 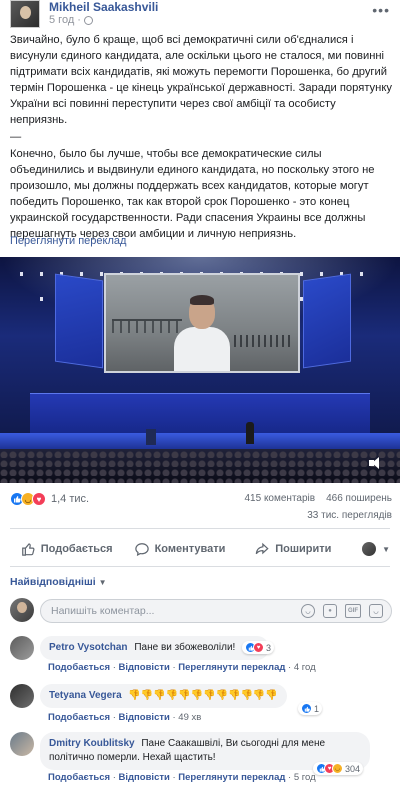 I want to click on comment-reaction-count: 3, so click(x=269, y=647).